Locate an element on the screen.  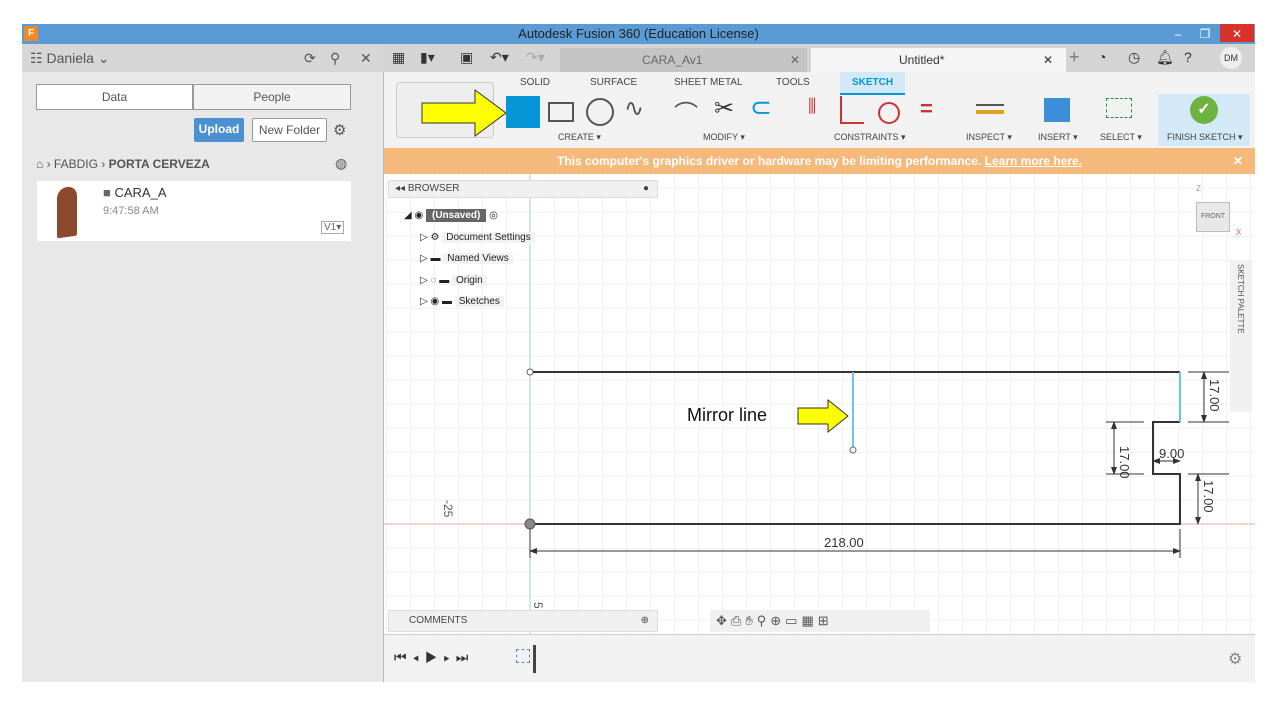
home-icon: ⌂ is located at coordinates (39, 164).